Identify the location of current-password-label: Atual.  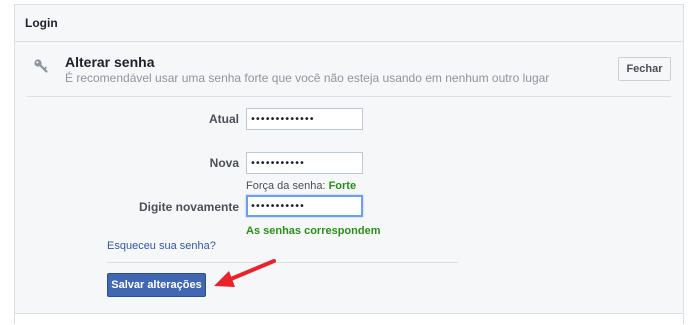
(224, 119).